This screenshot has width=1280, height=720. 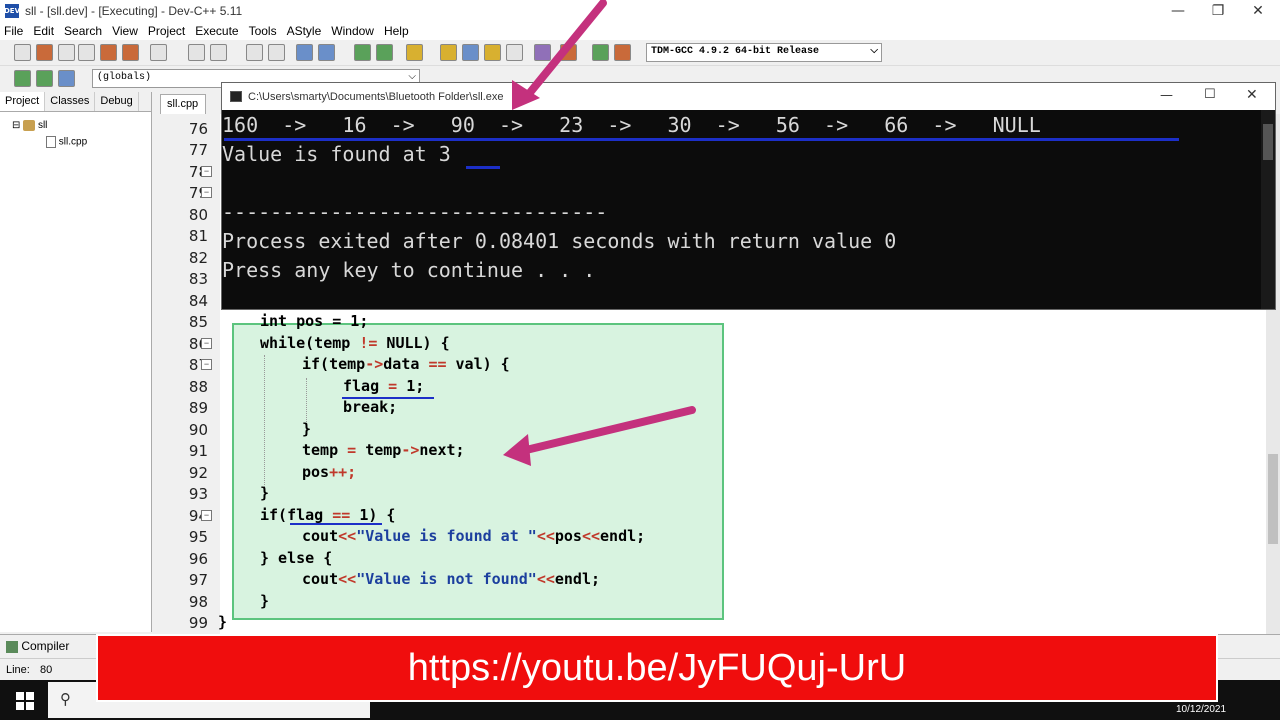 I want to click on arrow-head, so click(x=517, y=450).